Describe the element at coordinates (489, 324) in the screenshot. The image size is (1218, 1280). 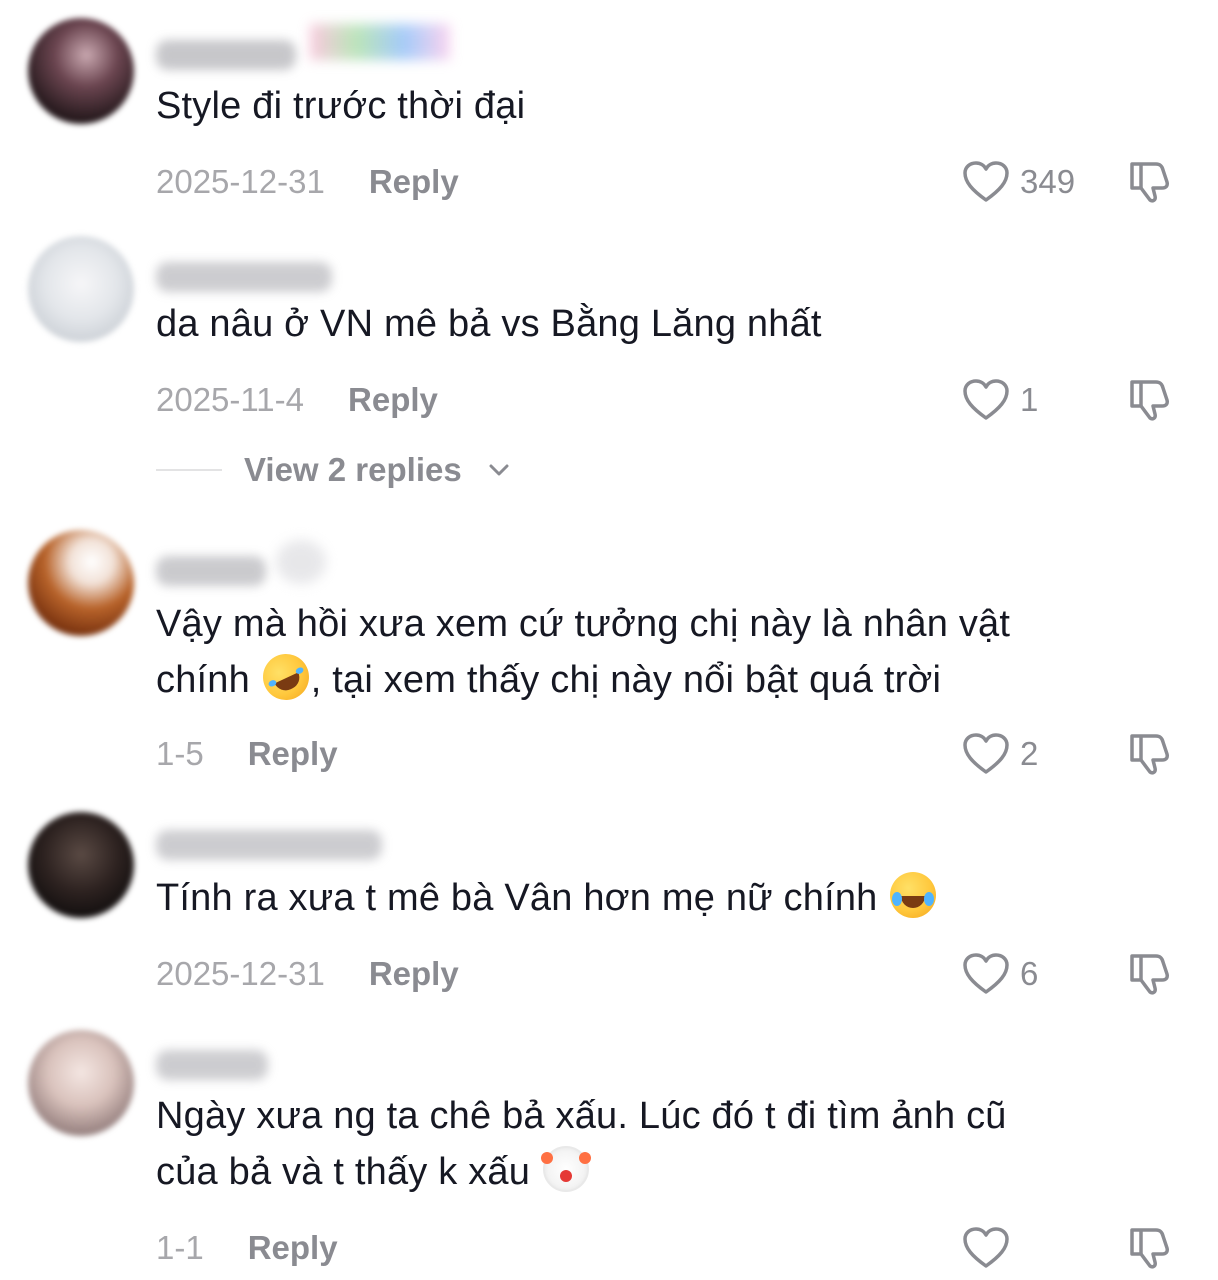
I see `comment-text: da nâu ở VN mê bả vs Bằng Lăng nhất` at that location.